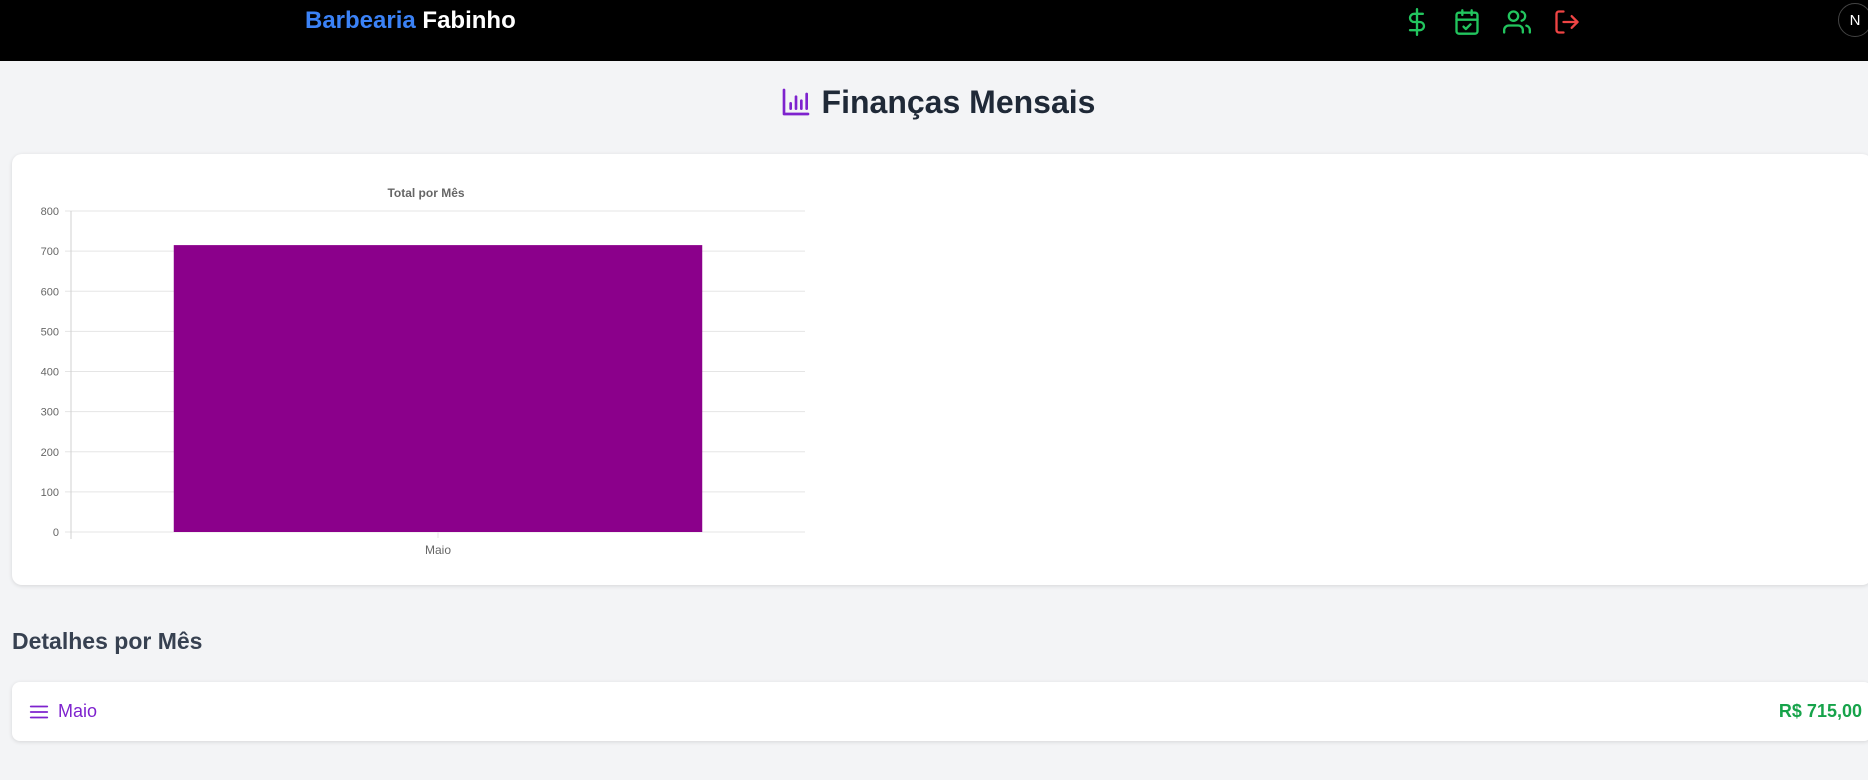 This screenshot has height=780, width=1868. I want to click on y-tick-label: 800, so click(50, 212).